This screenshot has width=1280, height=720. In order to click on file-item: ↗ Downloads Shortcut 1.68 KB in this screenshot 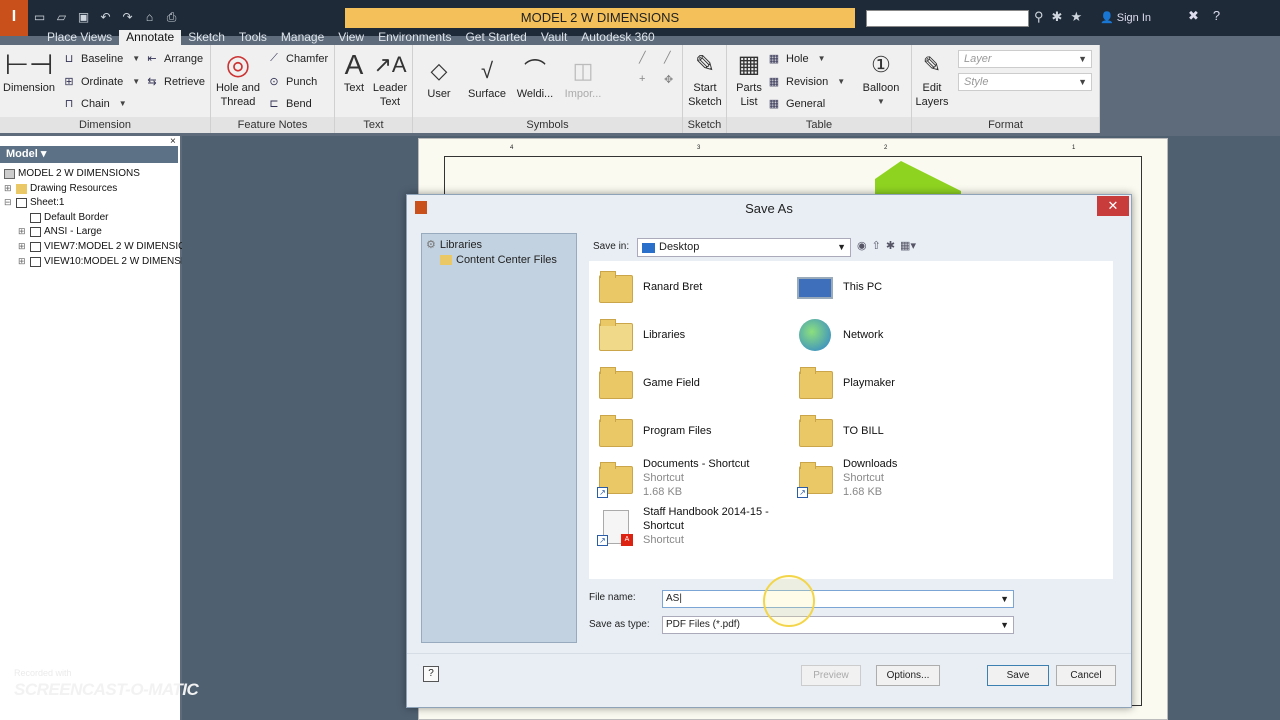, I will do `click(847, 478)`.